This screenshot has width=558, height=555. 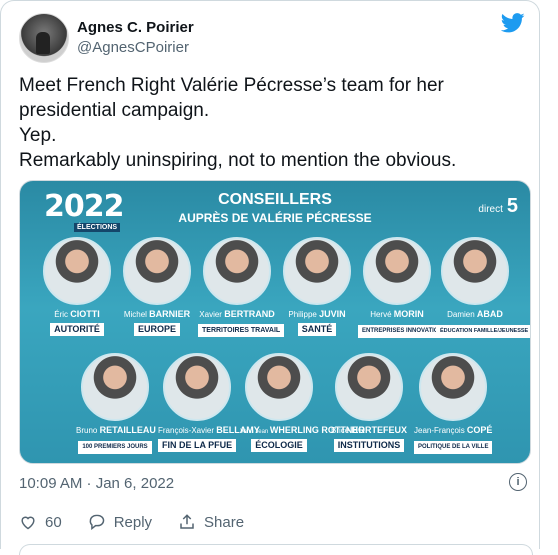 What do you see at coordinates (276, 549) in the screenshot?
I see `next-card-edge` at bounding box center [276, 549].